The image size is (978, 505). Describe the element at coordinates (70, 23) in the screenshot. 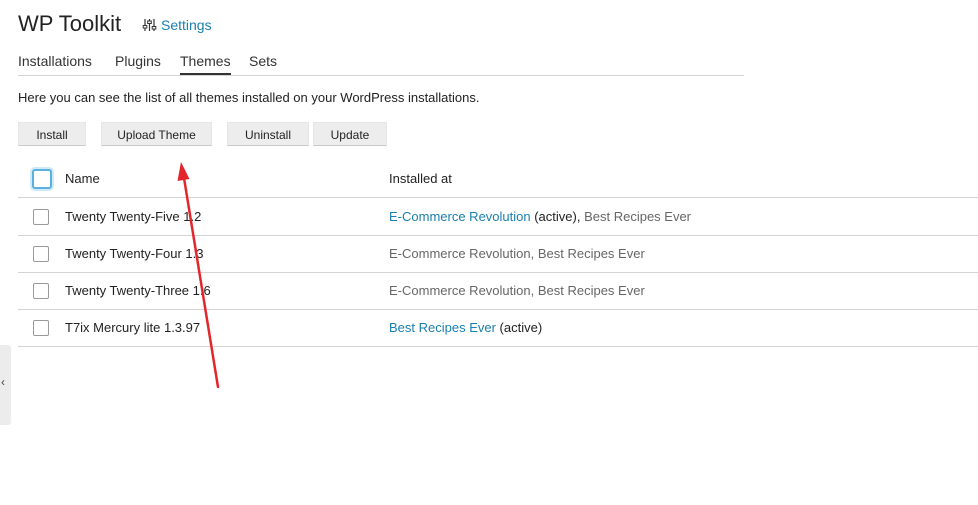

I see `page-title: WP Toolkit` at that location.